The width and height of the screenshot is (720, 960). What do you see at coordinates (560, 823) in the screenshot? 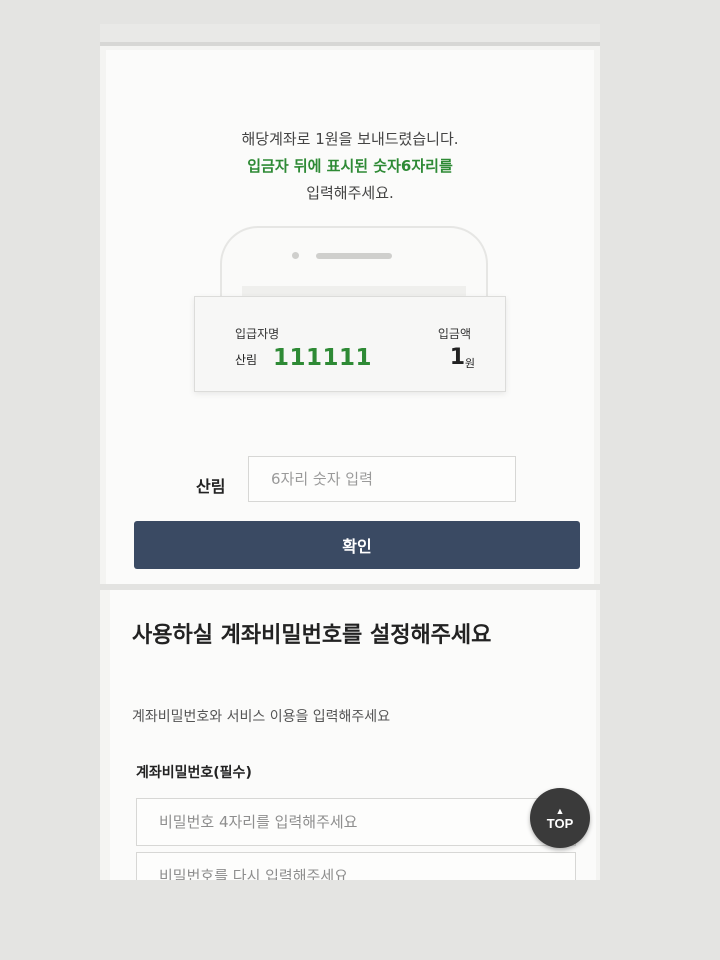
I see `top-label: TOP` at bounding box center [560, 823].